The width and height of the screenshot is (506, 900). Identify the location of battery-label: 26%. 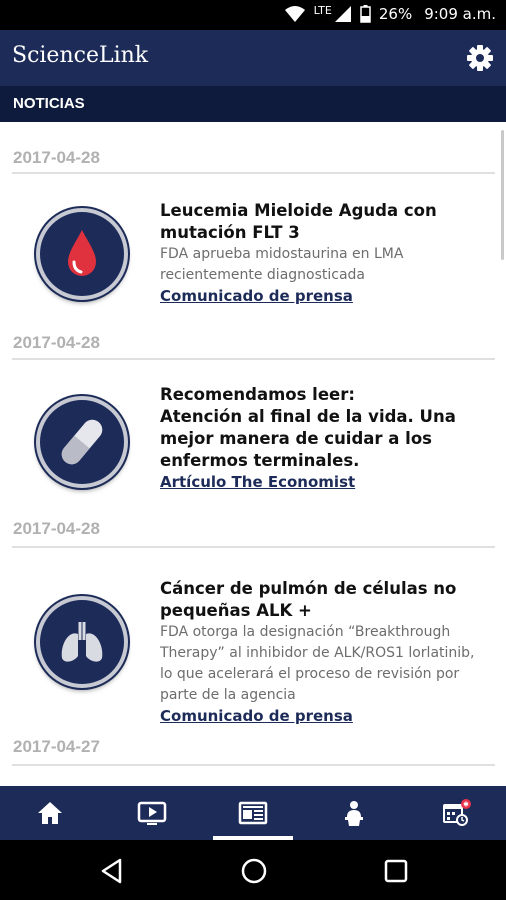
(395, 14).